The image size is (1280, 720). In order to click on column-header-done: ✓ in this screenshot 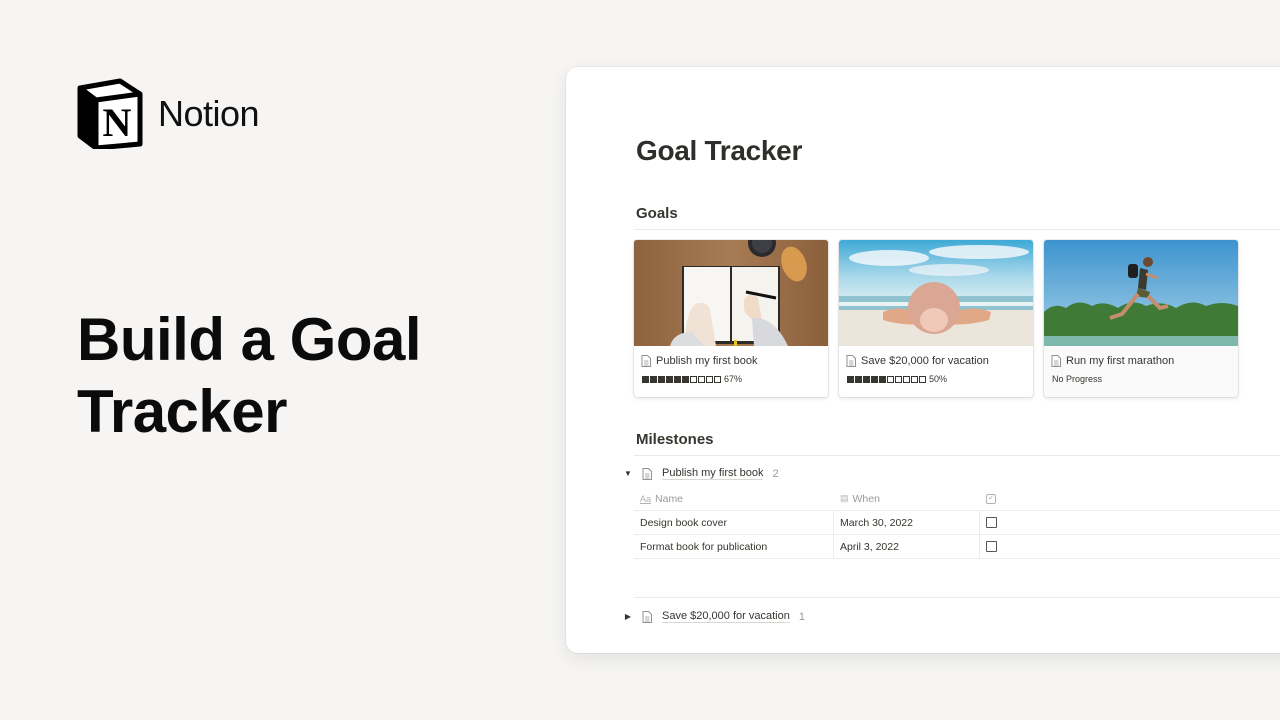, I will do `click(1130, 498)`.